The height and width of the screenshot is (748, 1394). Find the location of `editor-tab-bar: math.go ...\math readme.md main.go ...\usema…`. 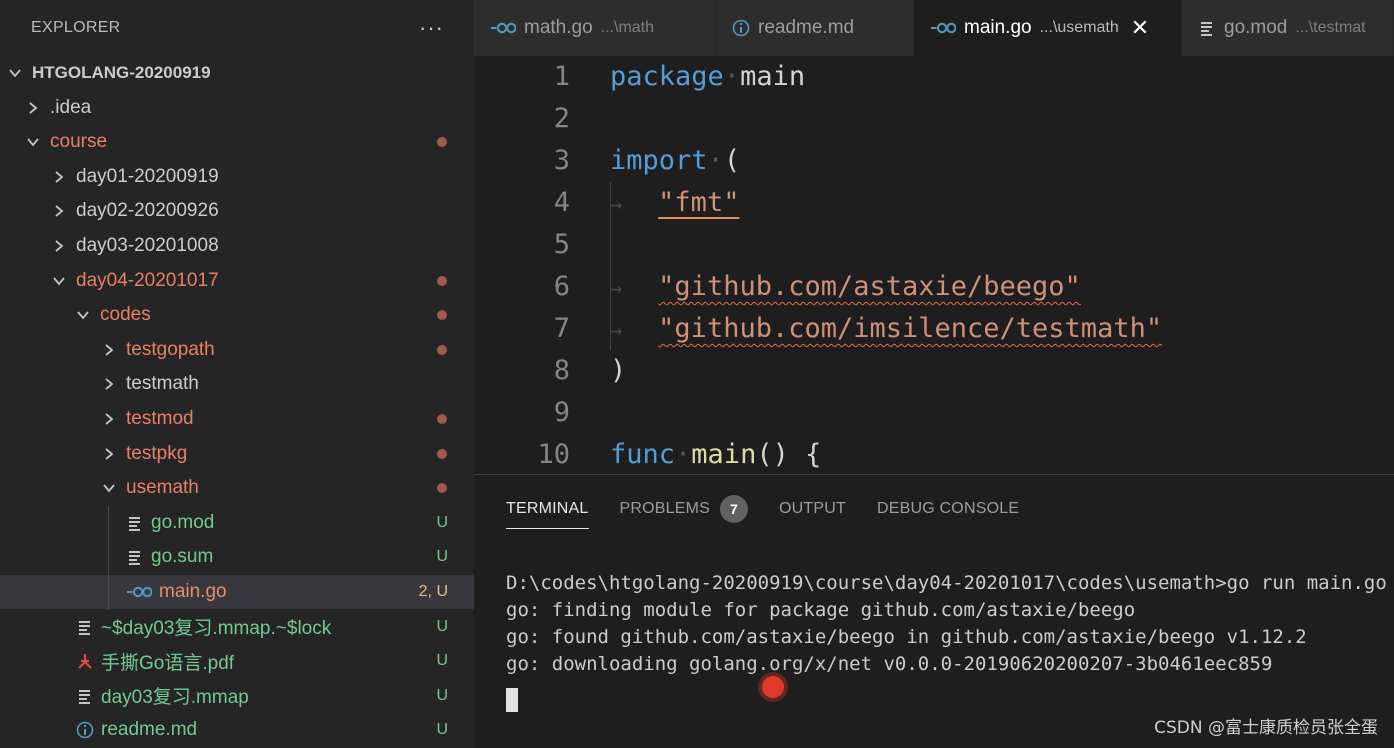

editor-tab-bar: math.go ...\math readme.md main.go ...\usema… is located at coordinates (934, 28).